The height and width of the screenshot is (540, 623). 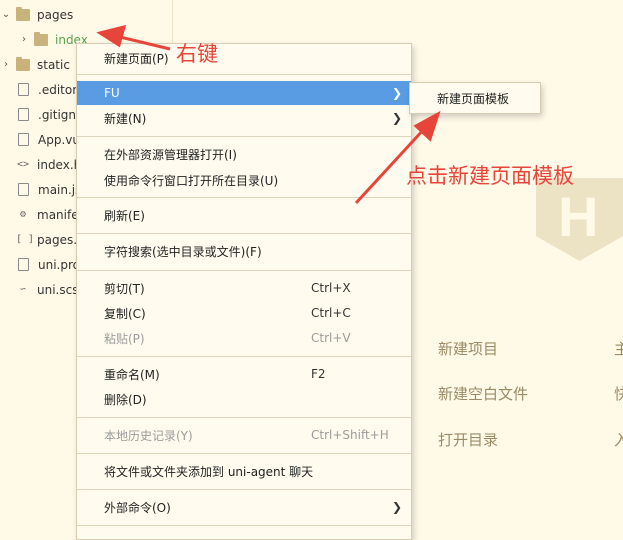 I want to click on annotation-right-click: 右键, so click(x=197, y=54).